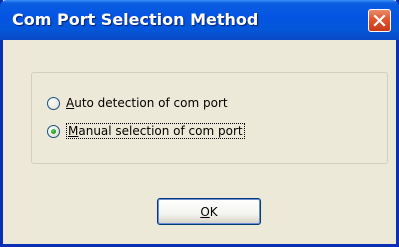 The width and height of the screenshot is (399, 247). I want to click on radio-label-auto: Auto detection of com port, so click(147, 103).